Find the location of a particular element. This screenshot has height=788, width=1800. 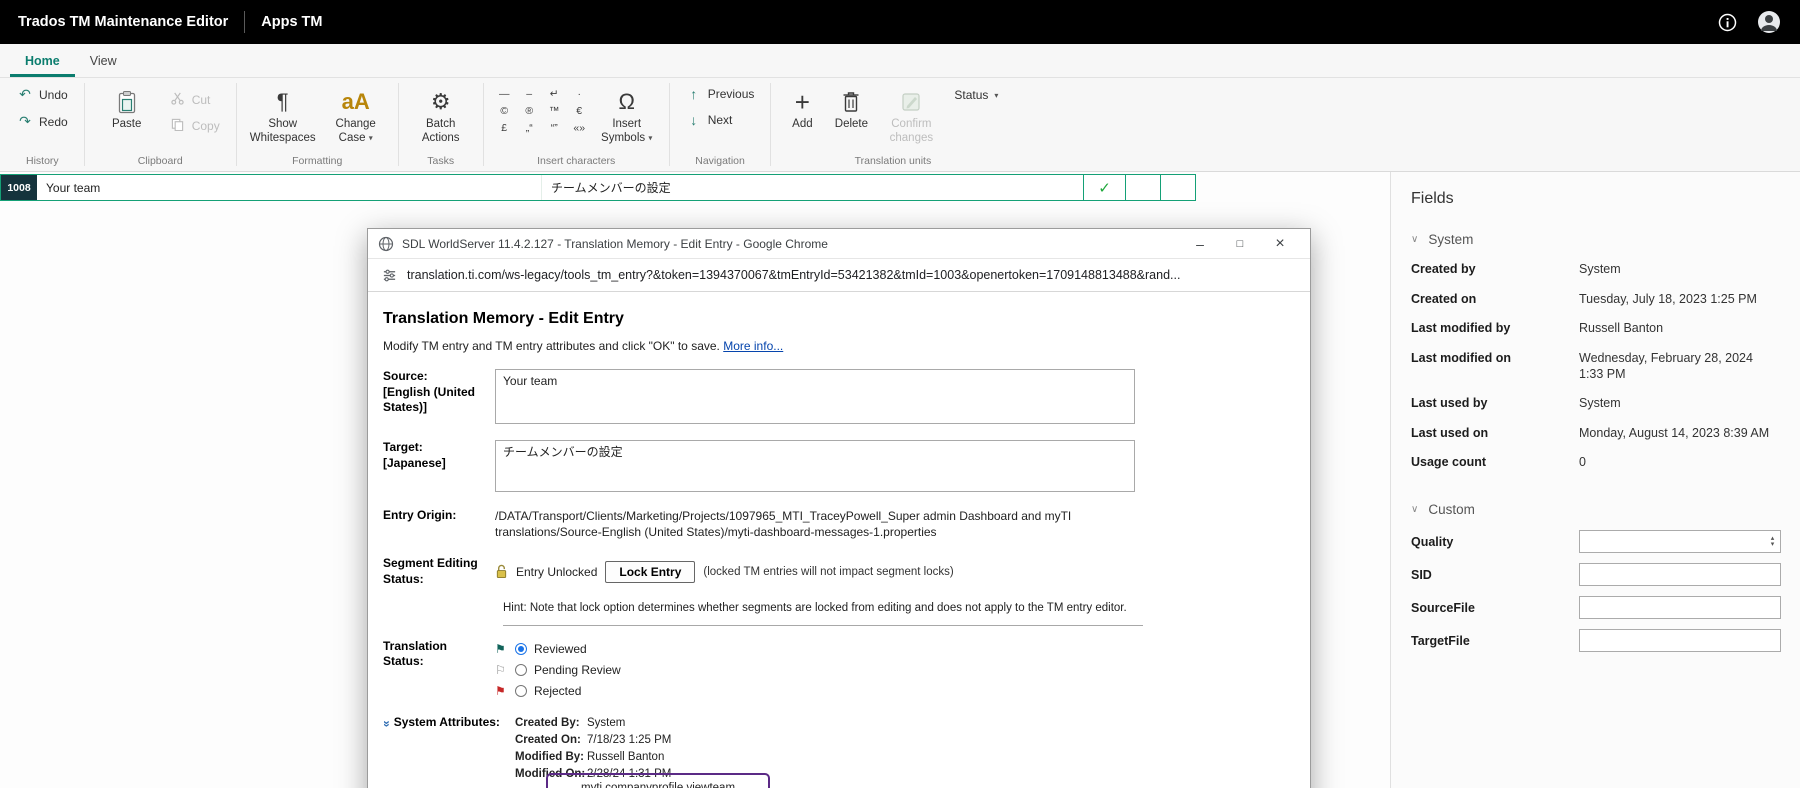

close-button: × is located at coordinates (1280, 244).